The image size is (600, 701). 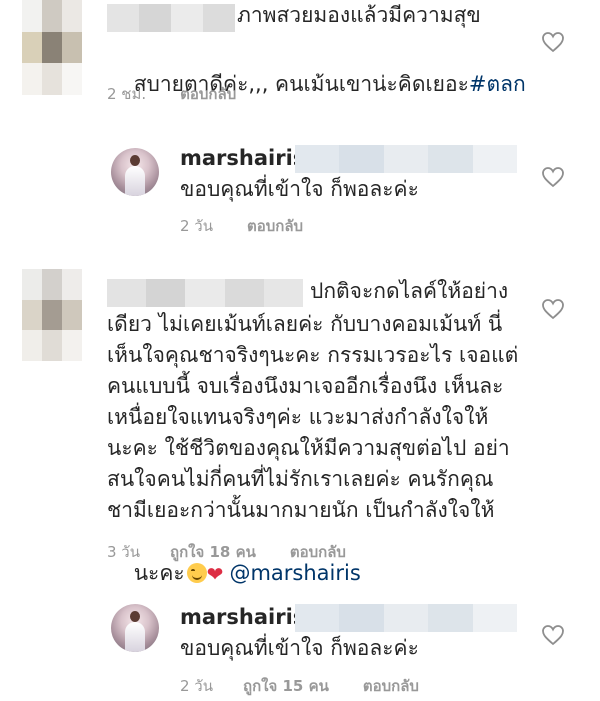 What do you see at coordinates (127, 94) in the screenshot?
I see `comment-time: 2 ชม.` at bounding box center [127, 94].